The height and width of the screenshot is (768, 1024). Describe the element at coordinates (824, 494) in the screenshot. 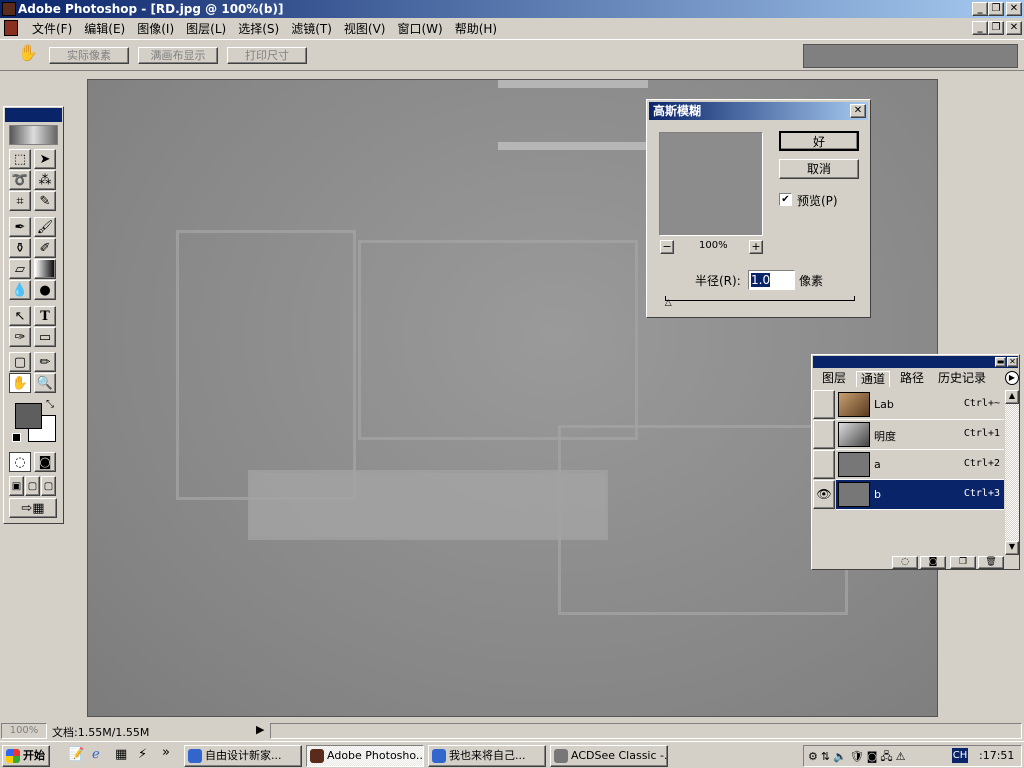

I see `channel-visibility-toggle: 👁` at that location.